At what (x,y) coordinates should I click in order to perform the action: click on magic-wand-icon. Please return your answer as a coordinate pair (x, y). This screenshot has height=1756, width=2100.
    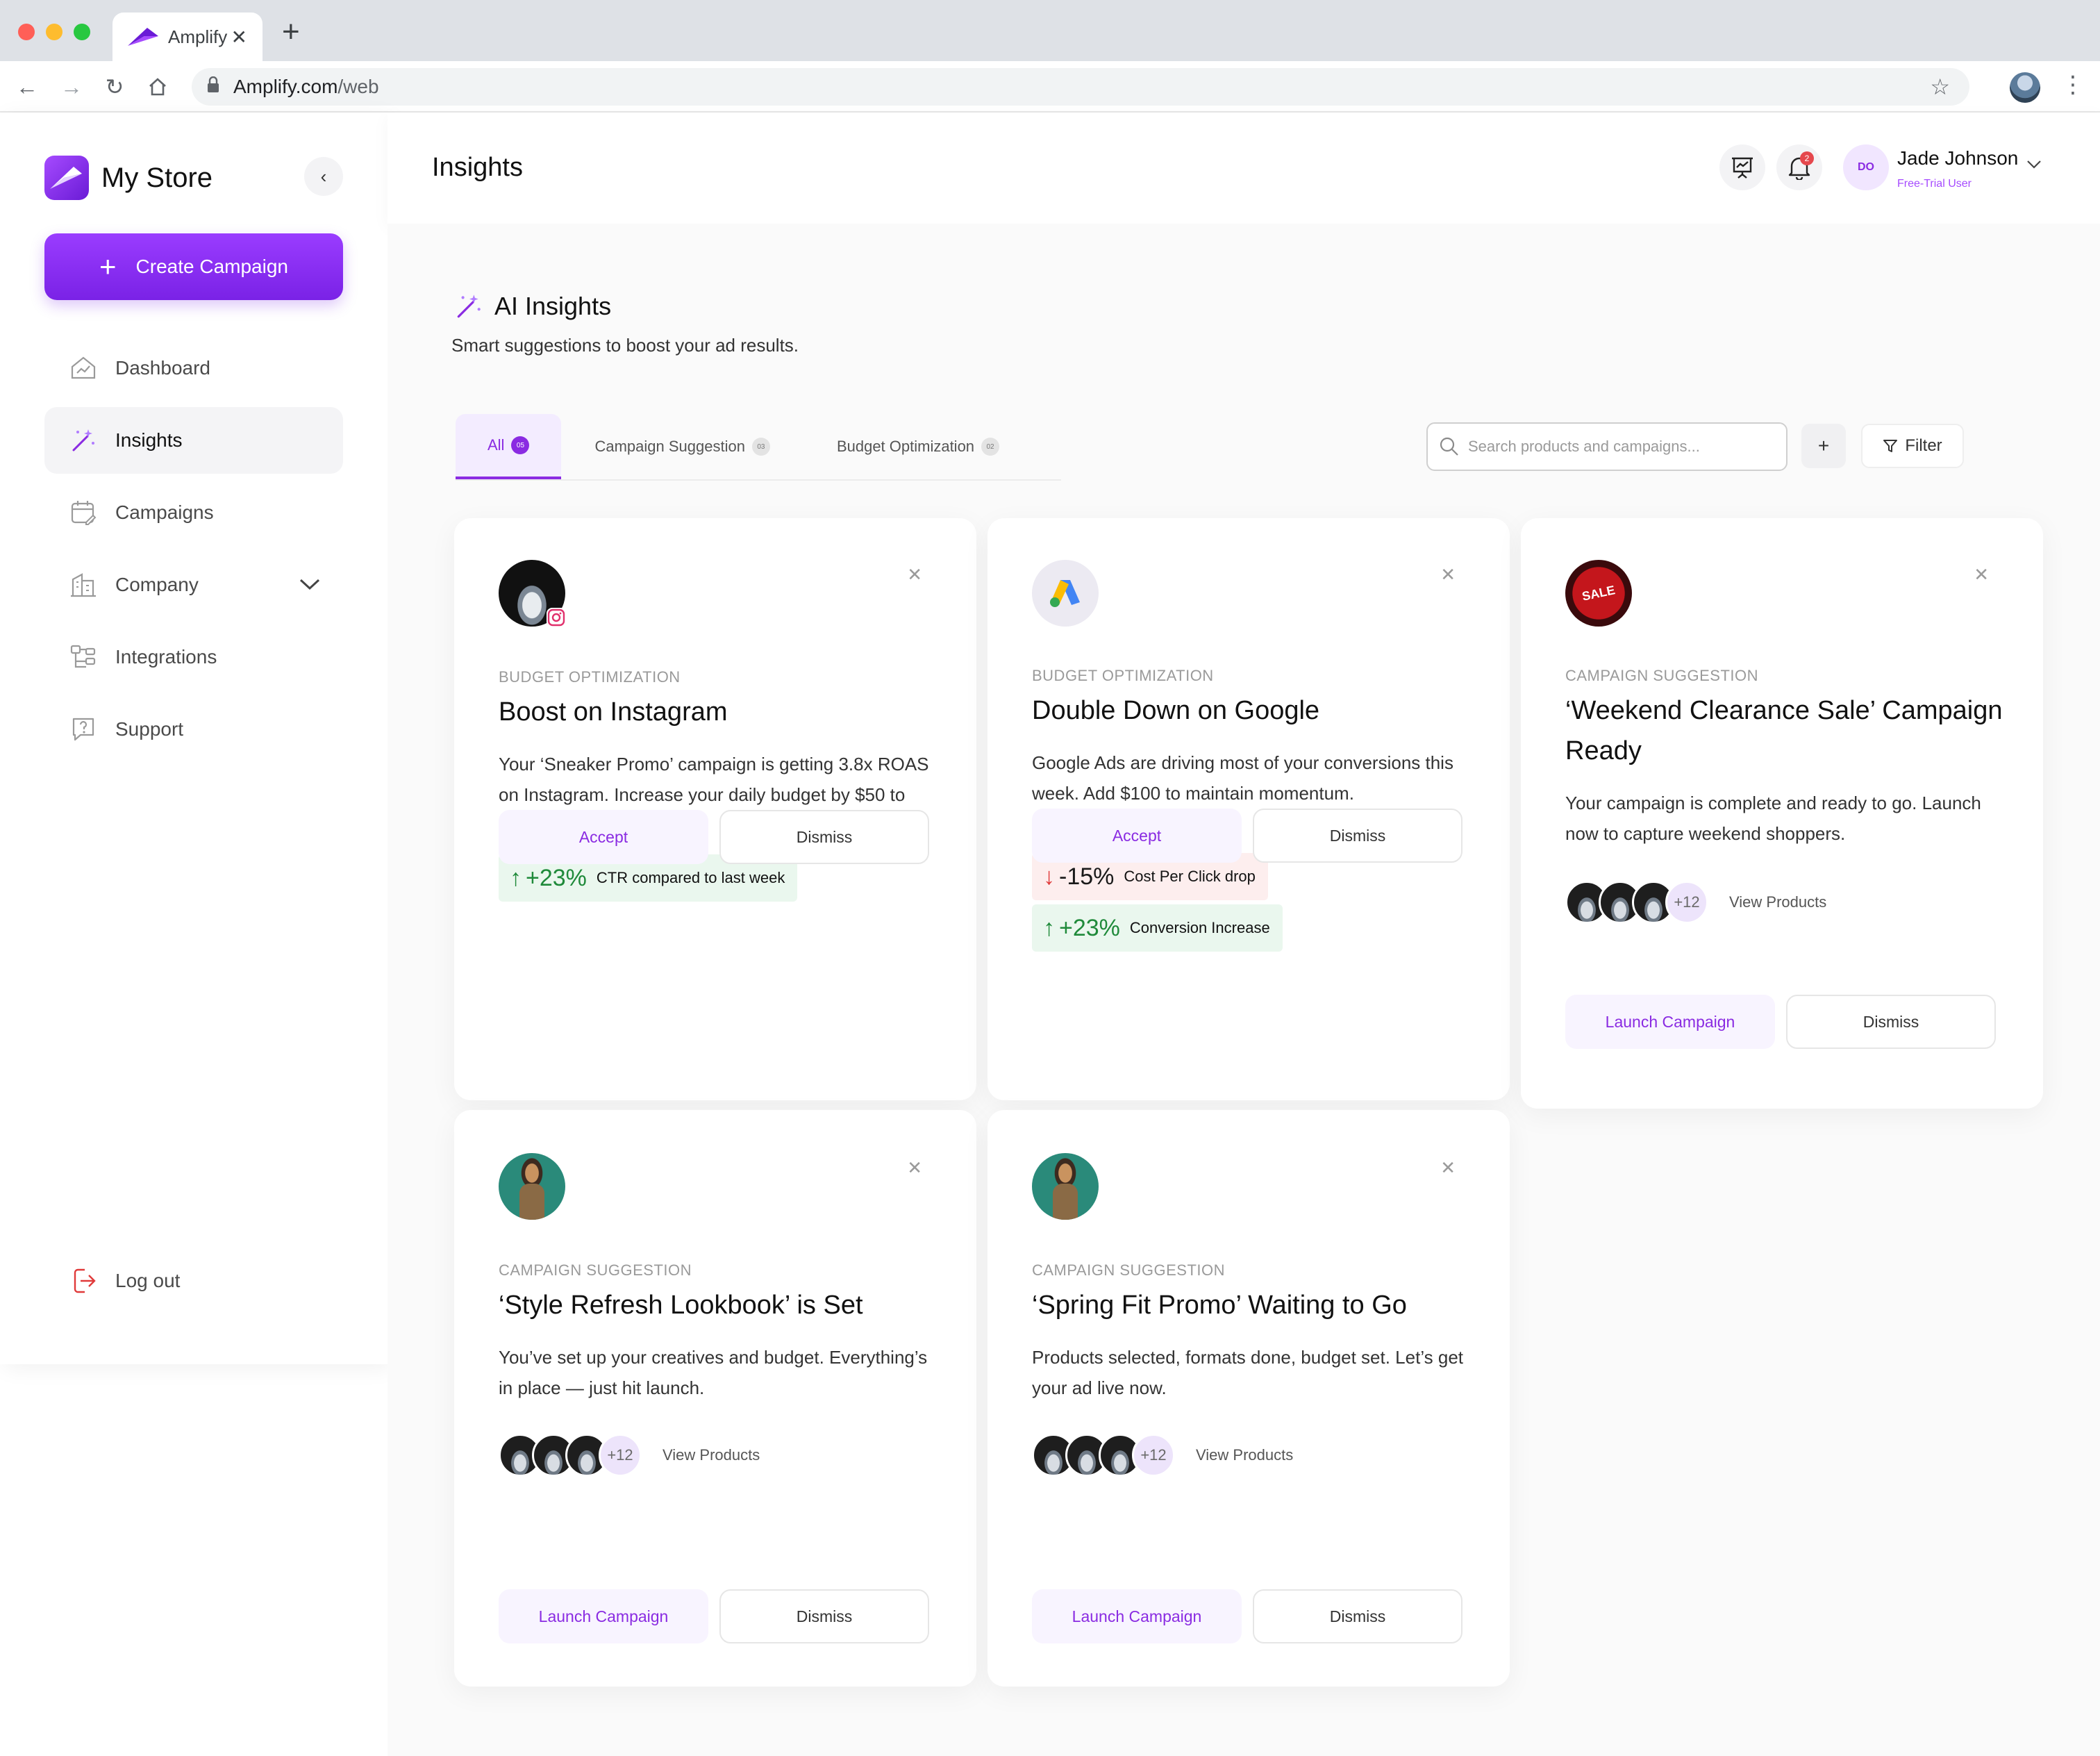
    Looking at the image, I should click on (469, 306).